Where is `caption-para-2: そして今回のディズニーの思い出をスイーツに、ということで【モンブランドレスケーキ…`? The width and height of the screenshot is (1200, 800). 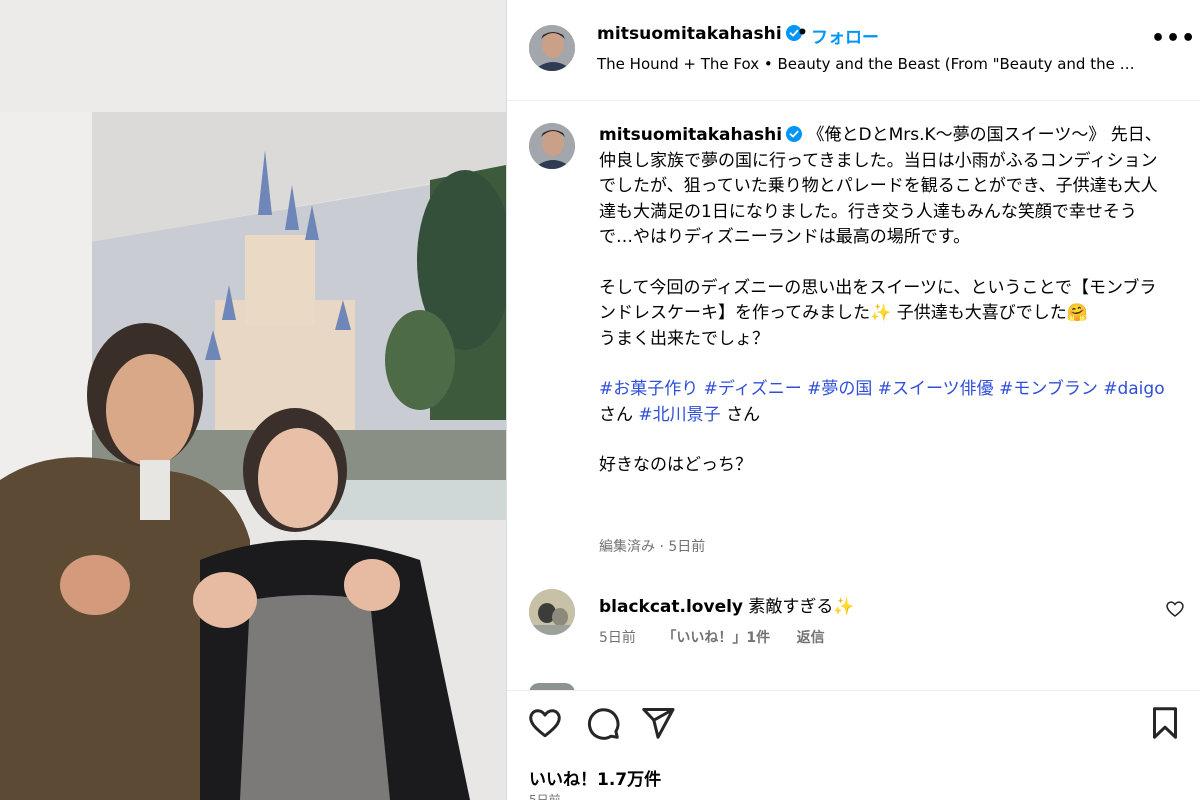
caption-para-2: そして今回のディズニーの思い出をスイーツに、ということで【モンブランドレスケーキ… is located at coordinates (884, 301).